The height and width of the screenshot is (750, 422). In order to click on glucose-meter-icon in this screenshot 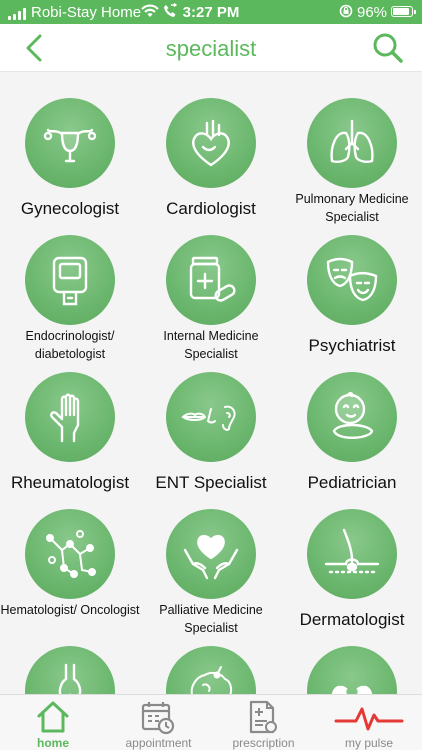, I will do `click(70, 280)`.